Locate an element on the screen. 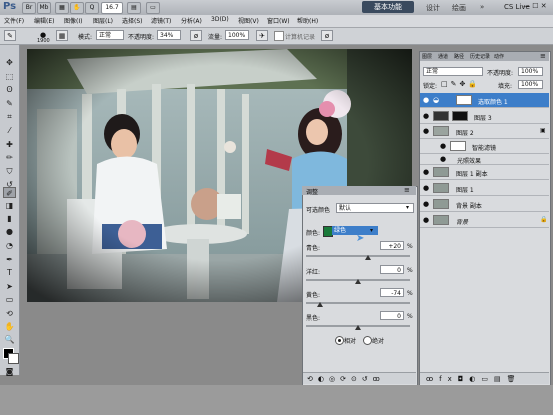 The width and height of the screenshot is (553, 415). move-tool-icon: ✥ is located at coordinates (9, 62).